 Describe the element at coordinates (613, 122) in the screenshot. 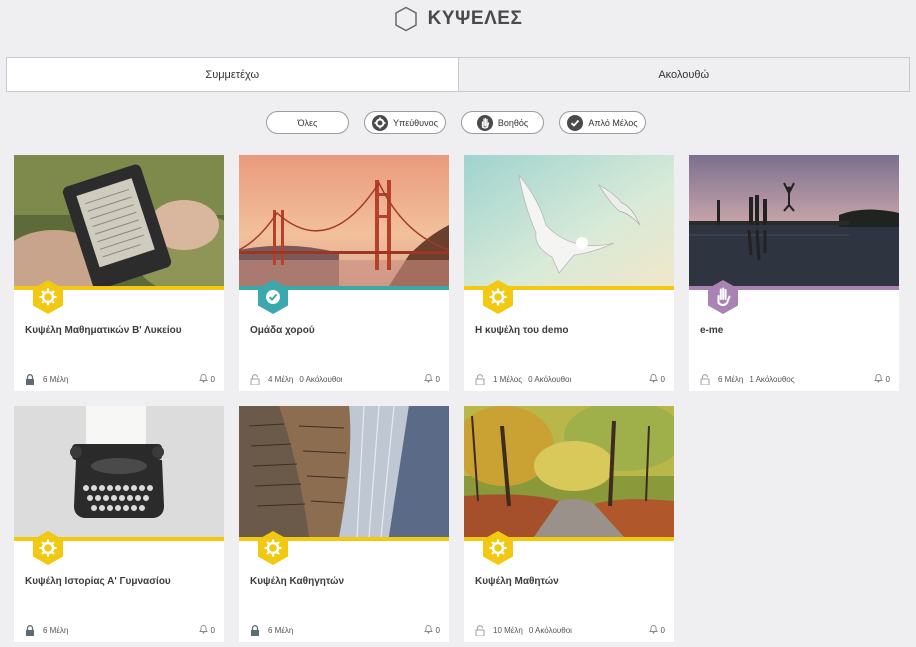

I see `filter-label: Απλό Μέλος` at that location.